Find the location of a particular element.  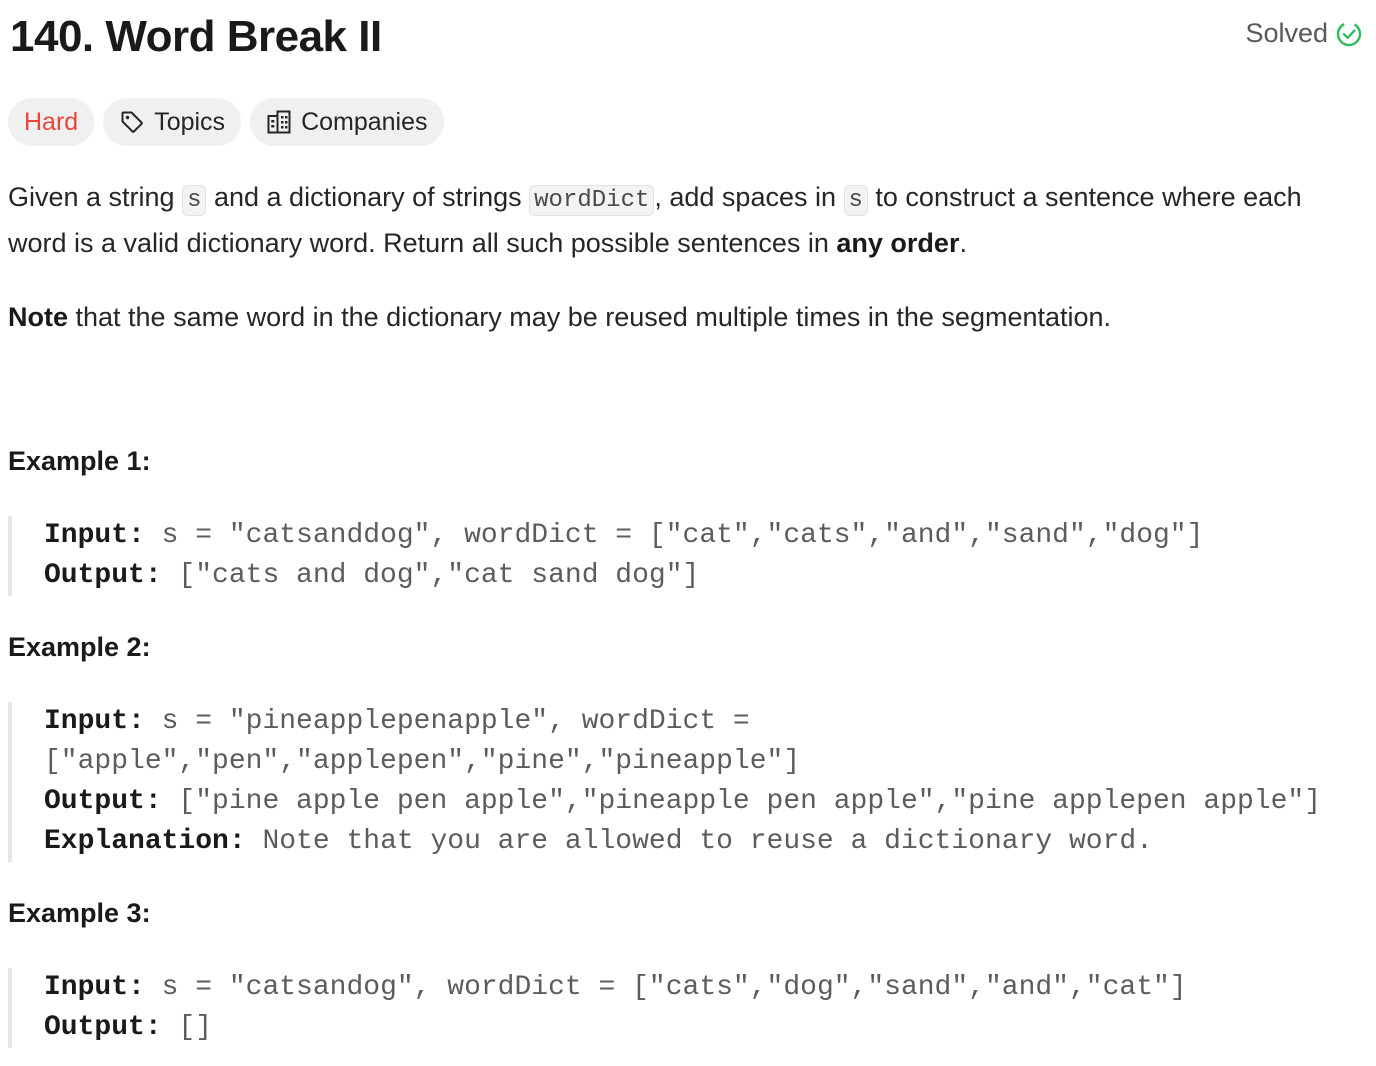

problem-tags: Hard Topics Companies is located at coordinates (226, 122).